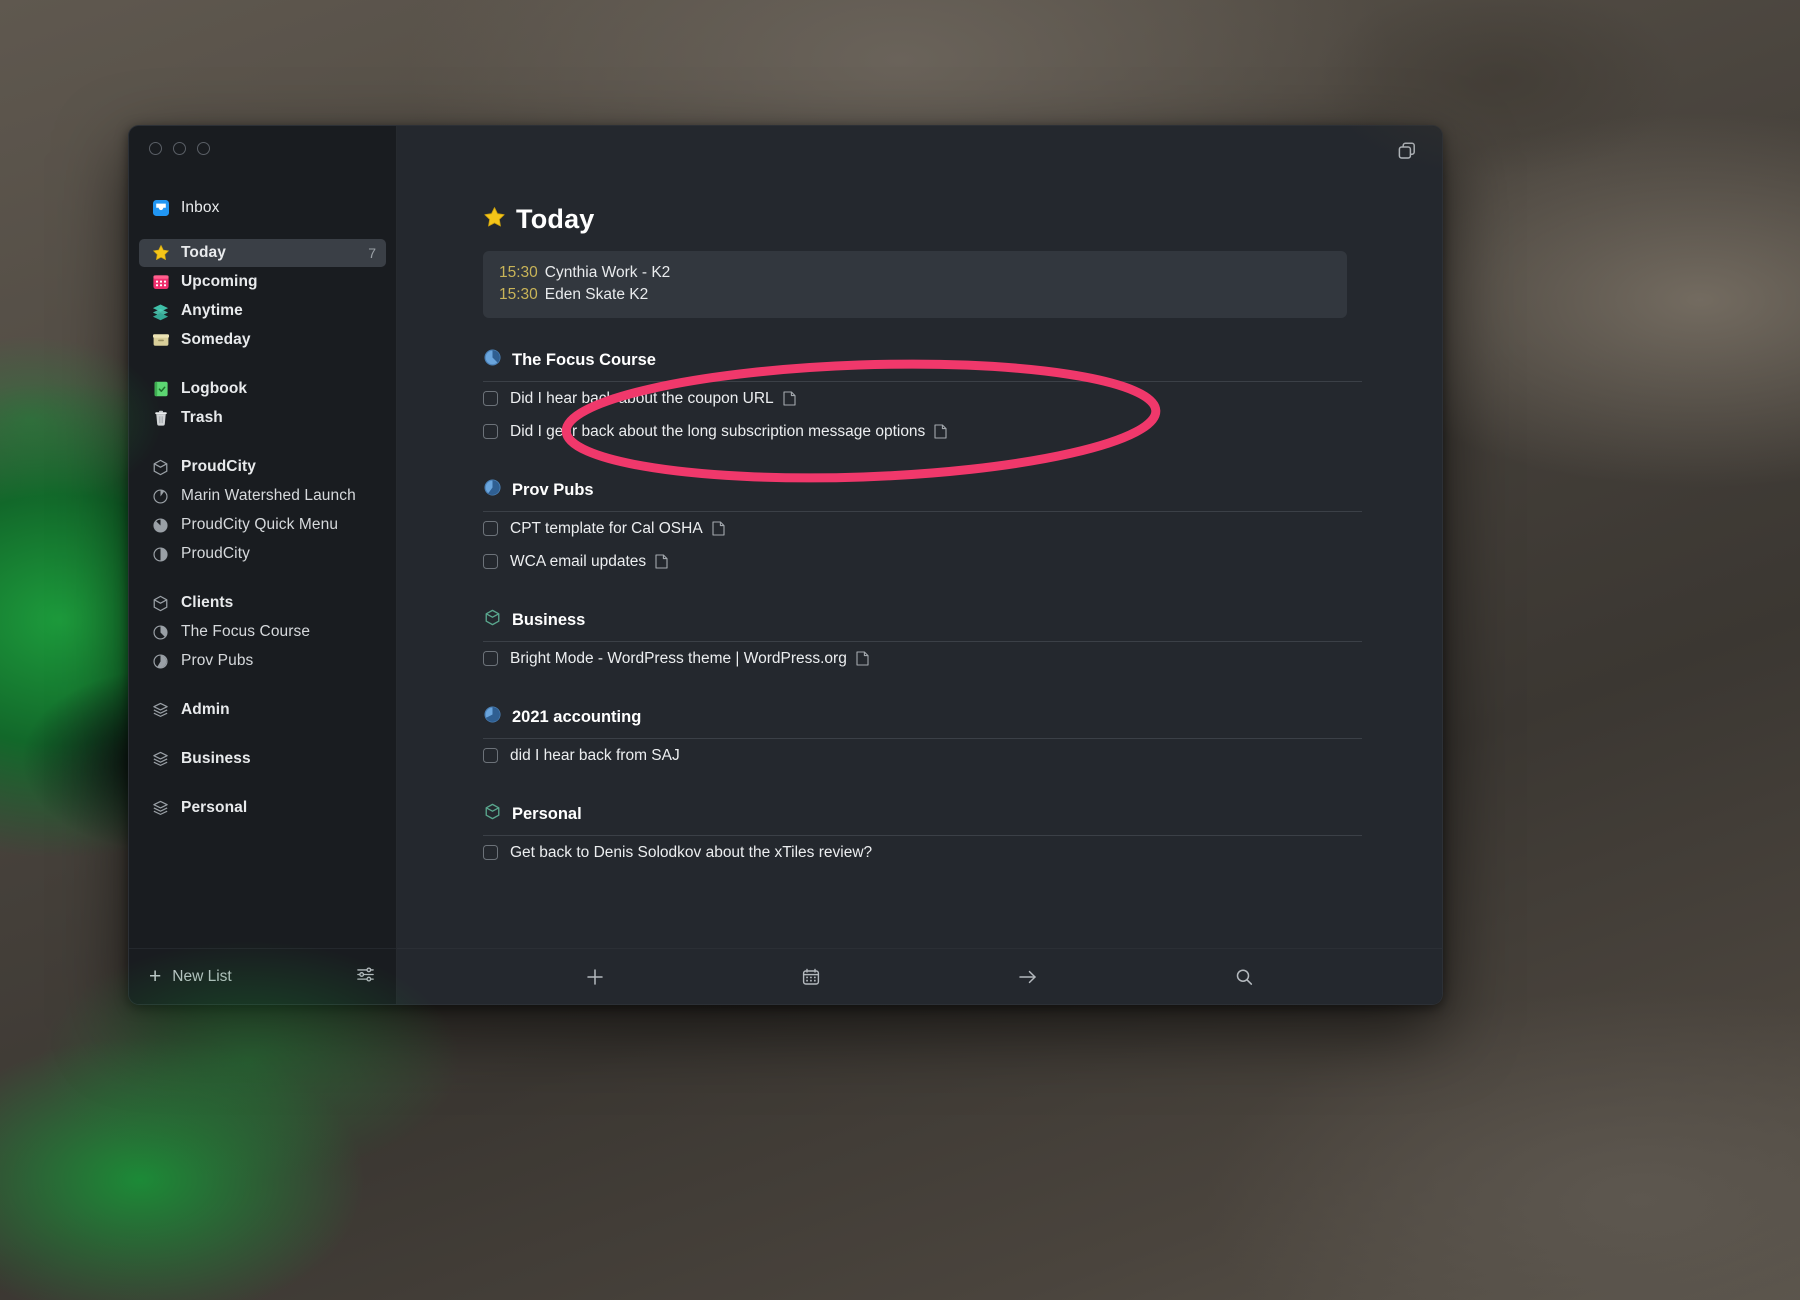 The height and width of the screenshot is (1300, 1800). What do you see at coordinates (915, 273) in the screenshot?
I see `calendar-event: 15:30 Cynthia Work - K2` at bounding box center [915, 273].